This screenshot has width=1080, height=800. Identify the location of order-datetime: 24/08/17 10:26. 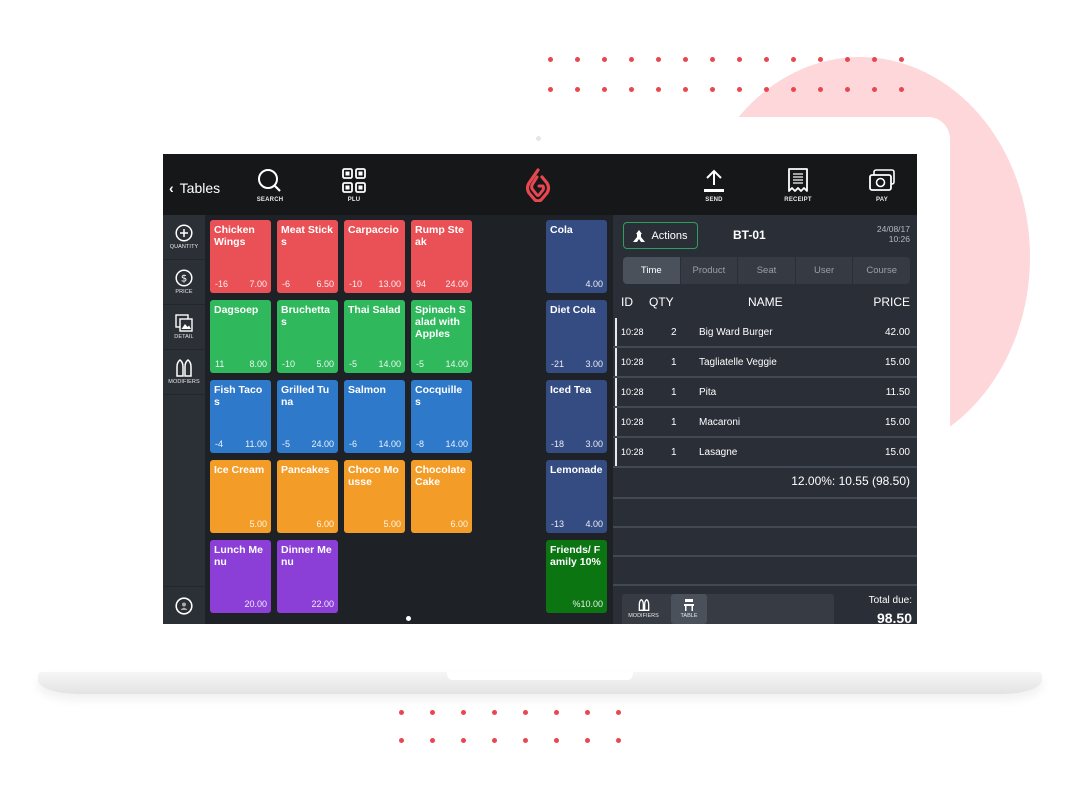
(893, 234).